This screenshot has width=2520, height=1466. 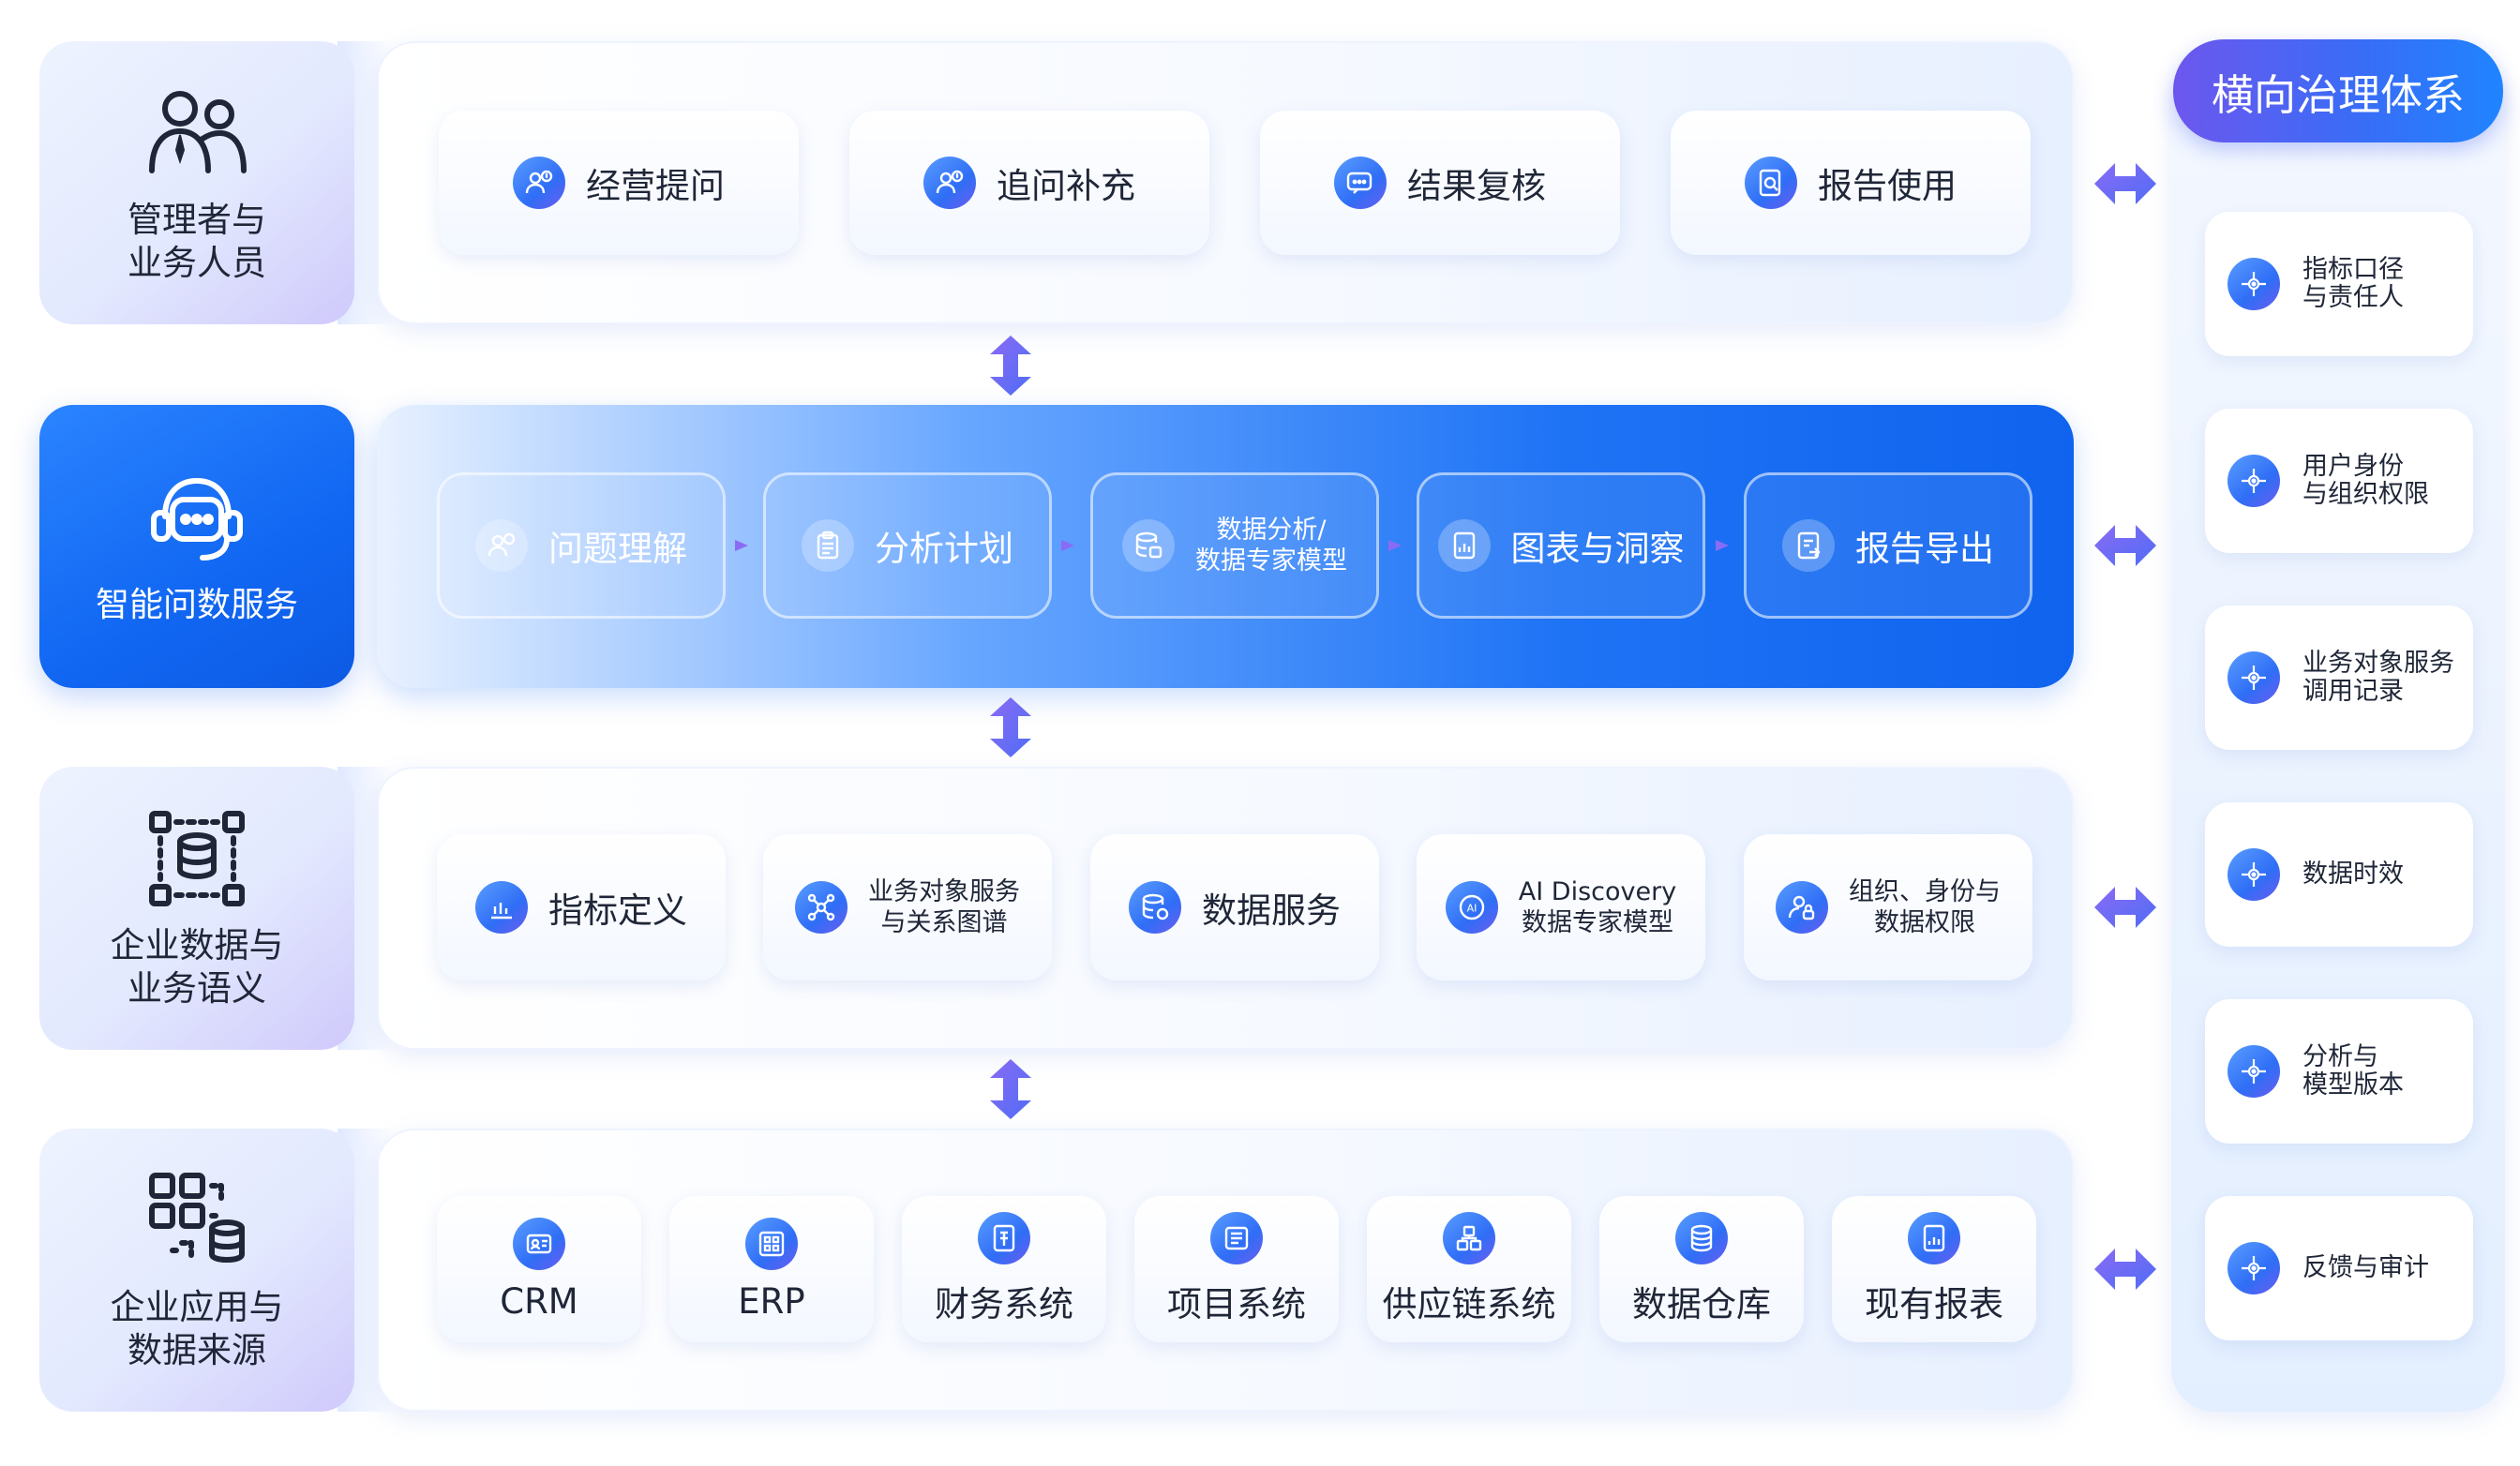 What do you see at coordinates (197, 1328) in the screenshot?
I see `role-label-enterprise-apps: 企业应用与 数据来源` at bounding box center [197, 1328].